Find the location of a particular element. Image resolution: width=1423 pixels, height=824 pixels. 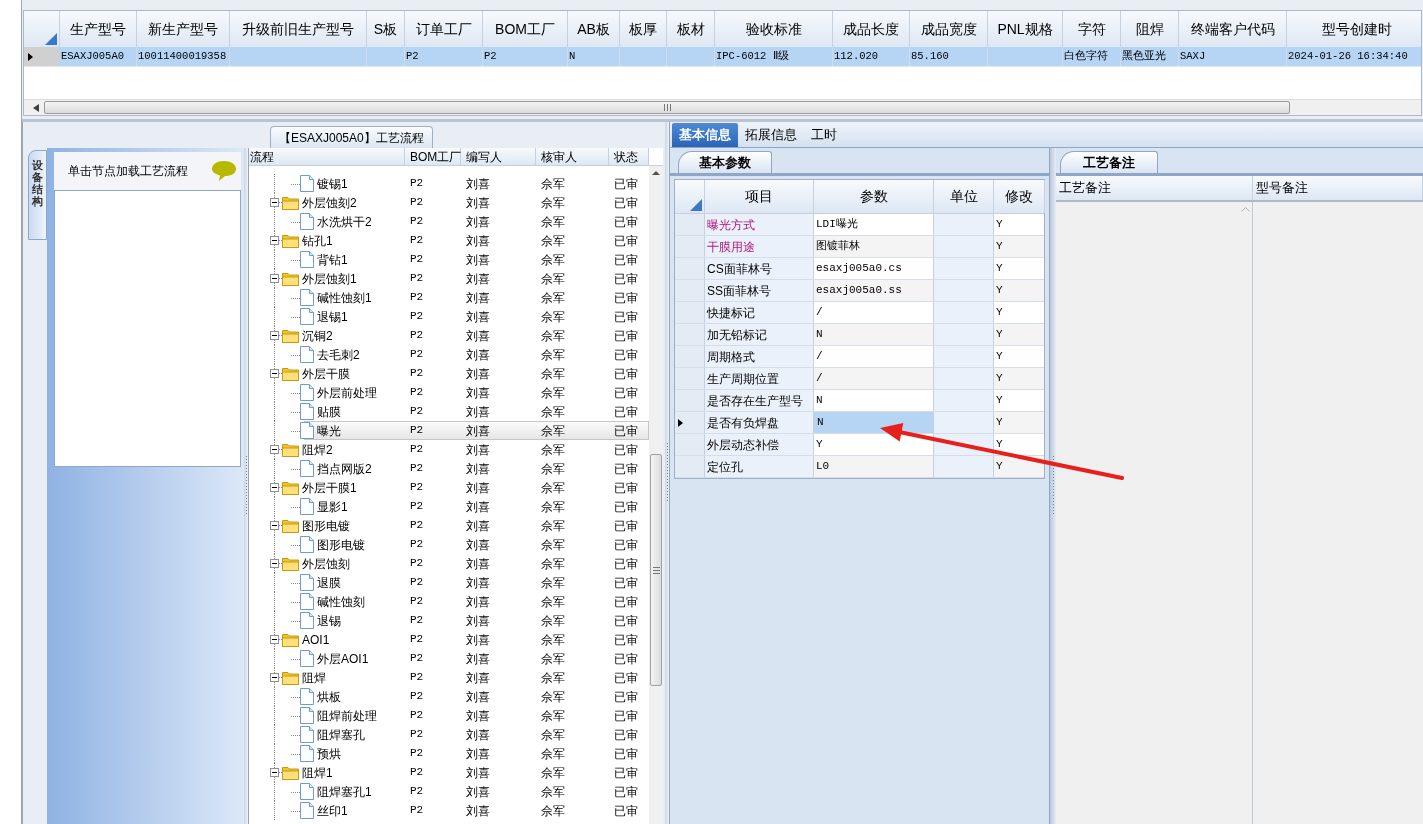

tree-item: 碱性蚀刻 is located at coordinates (341, 601).